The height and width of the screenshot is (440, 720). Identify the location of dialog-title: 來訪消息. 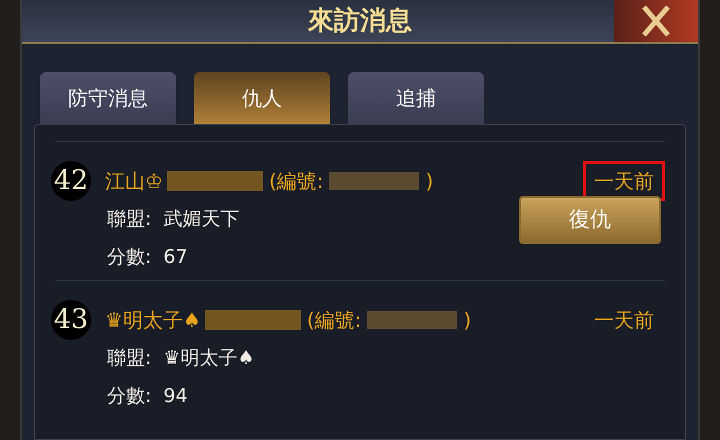
(360, 21).